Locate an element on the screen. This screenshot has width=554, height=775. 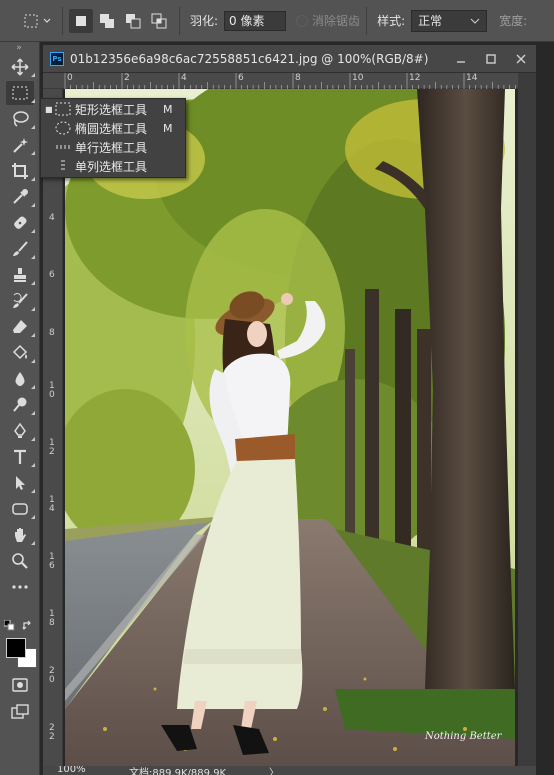
ruler-label: 10 is located at coordinates (358, 78).